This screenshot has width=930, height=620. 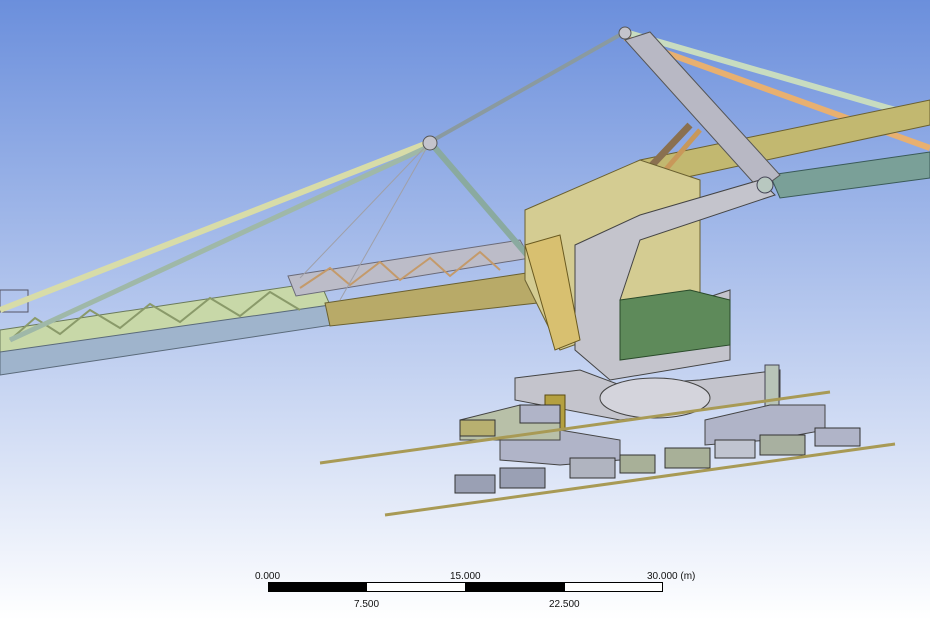 What do you see at coordinates (765, 185) in the screenshot?
I see `mast-base-node` at bounding box center [765, 185].